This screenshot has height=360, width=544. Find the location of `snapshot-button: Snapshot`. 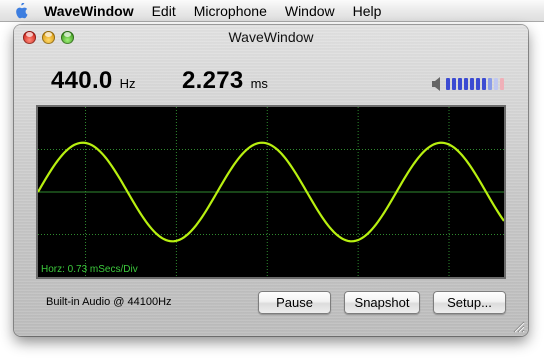

snapshot-button: Snapshot is located at coordinates (382, 302).